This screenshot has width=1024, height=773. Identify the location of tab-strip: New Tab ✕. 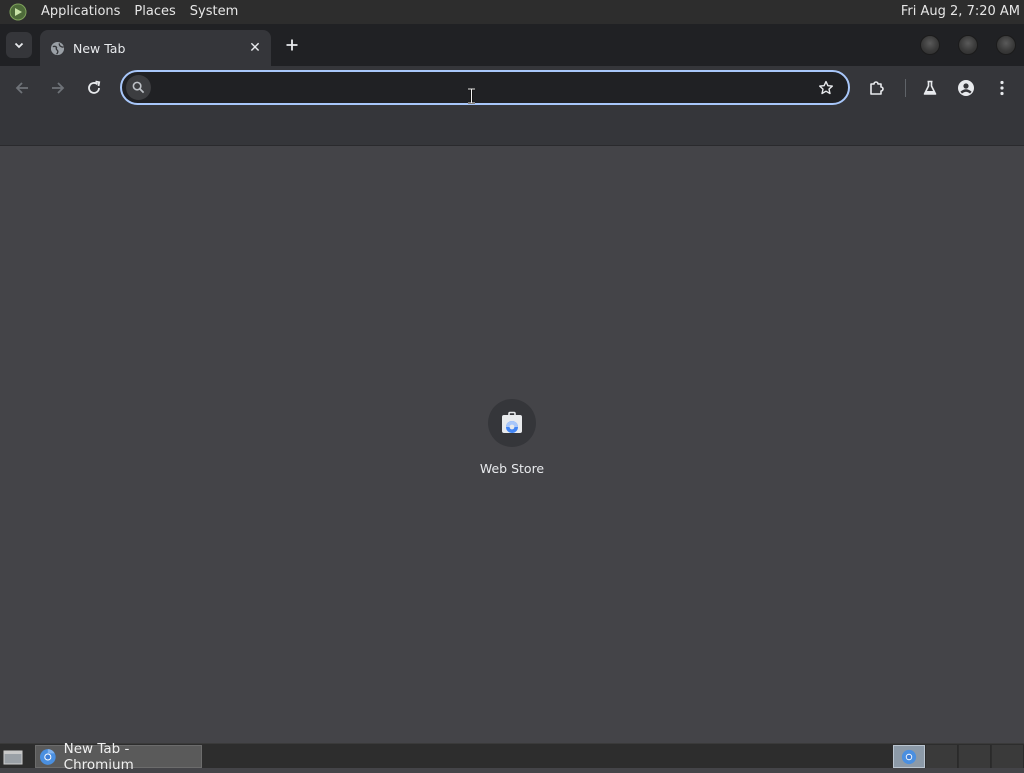
(512, 45).